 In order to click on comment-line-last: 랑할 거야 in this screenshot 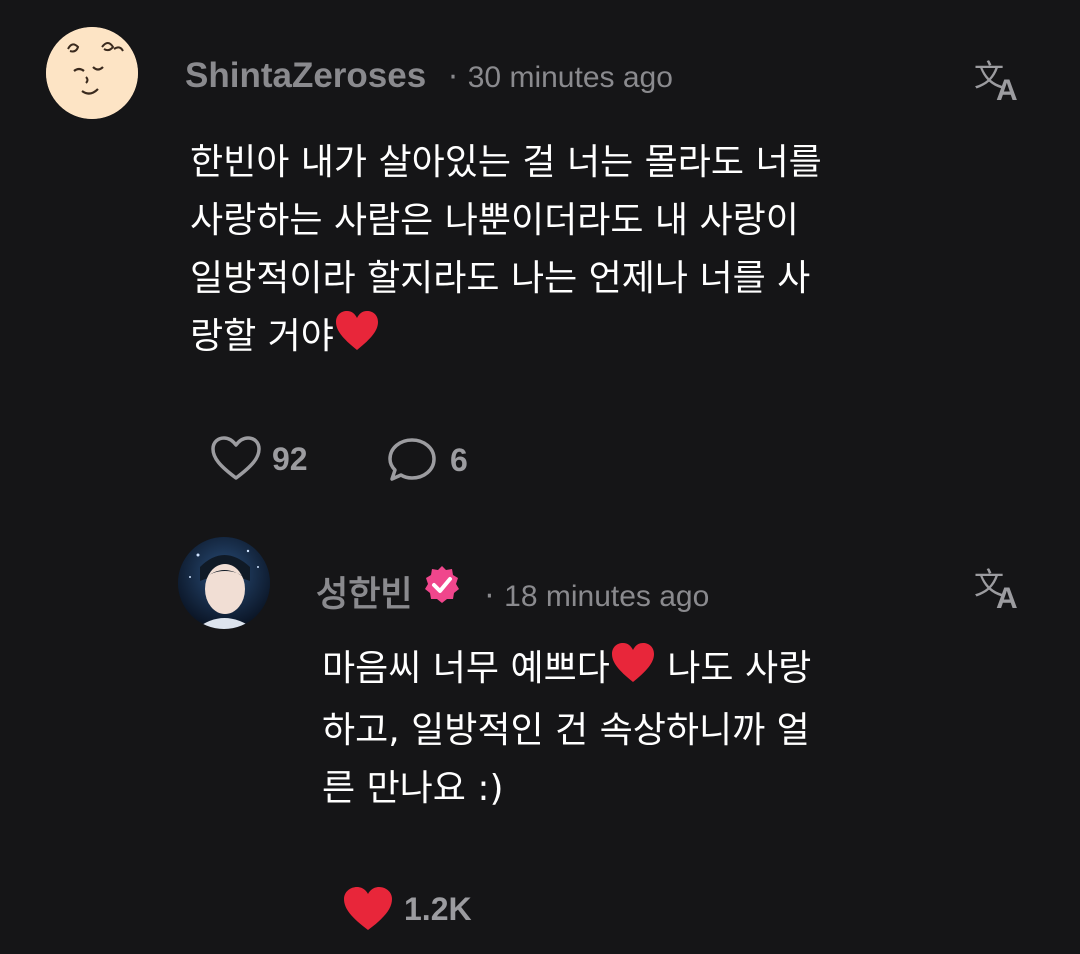, I will do `click(506, 339)`.